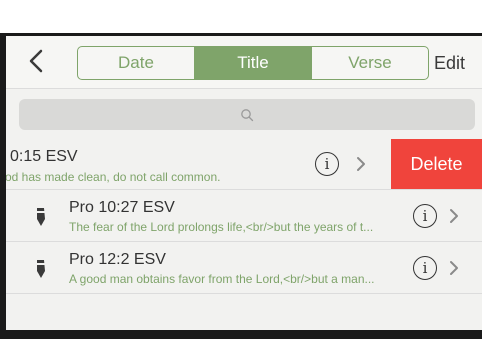 The width and height of the screenshot is (482, 339). Describe the element at coordinates (436, 164) in the screenshot. I see `delete-button: Delete` at that location.